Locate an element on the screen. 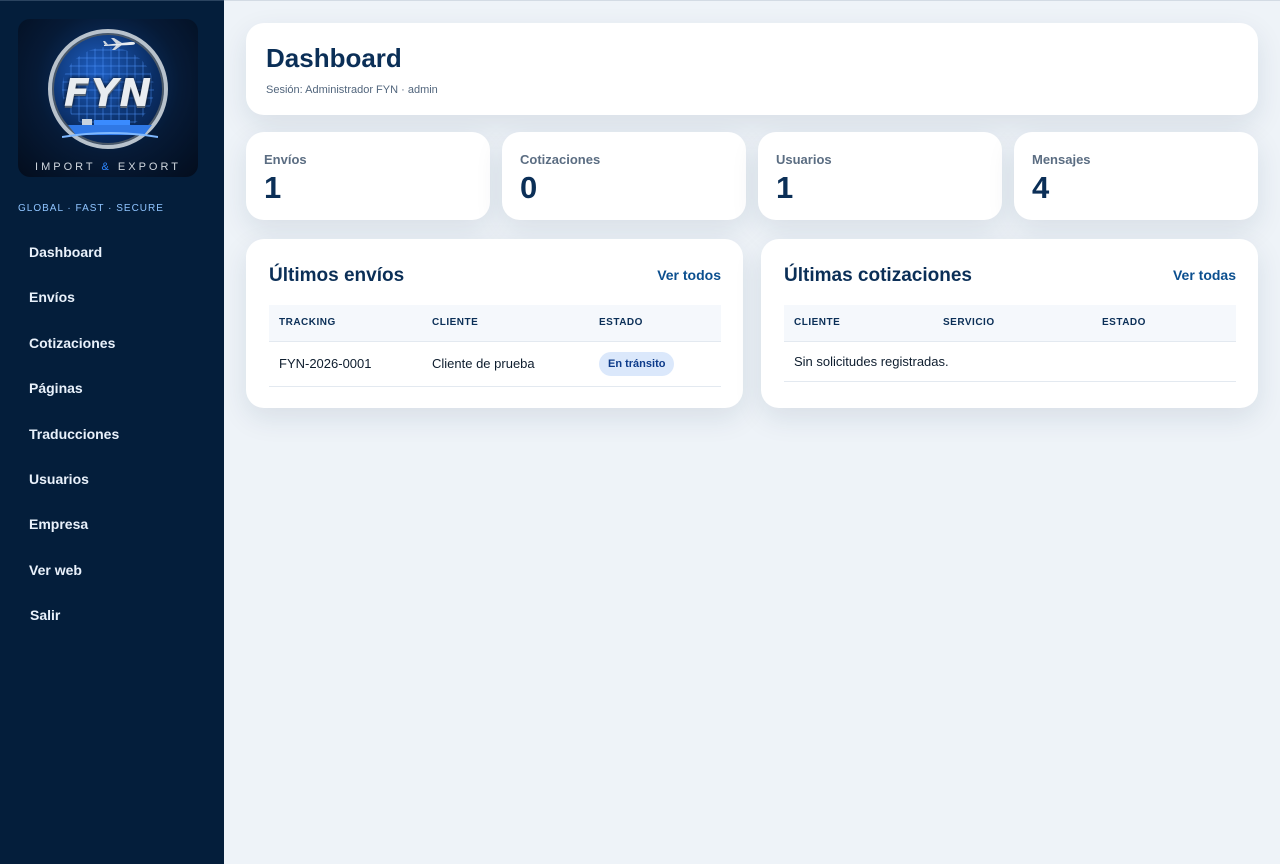  table-row: Sin solicitudes registradas. is located at coordinates (1010, 361).